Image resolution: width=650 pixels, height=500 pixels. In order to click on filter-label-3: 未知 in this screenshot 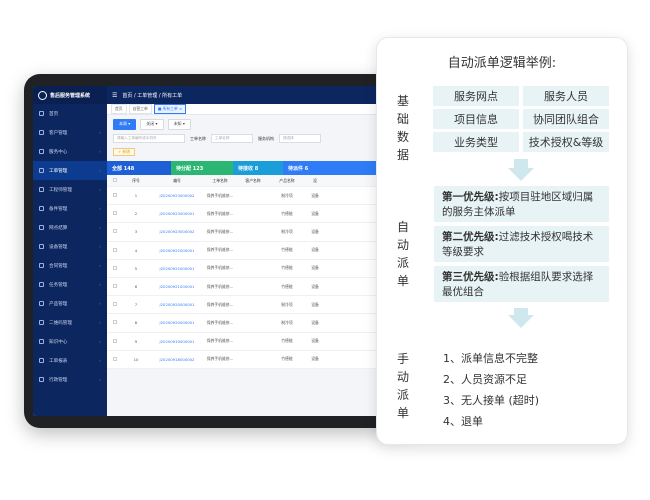, I will do `click(177, 123)`.